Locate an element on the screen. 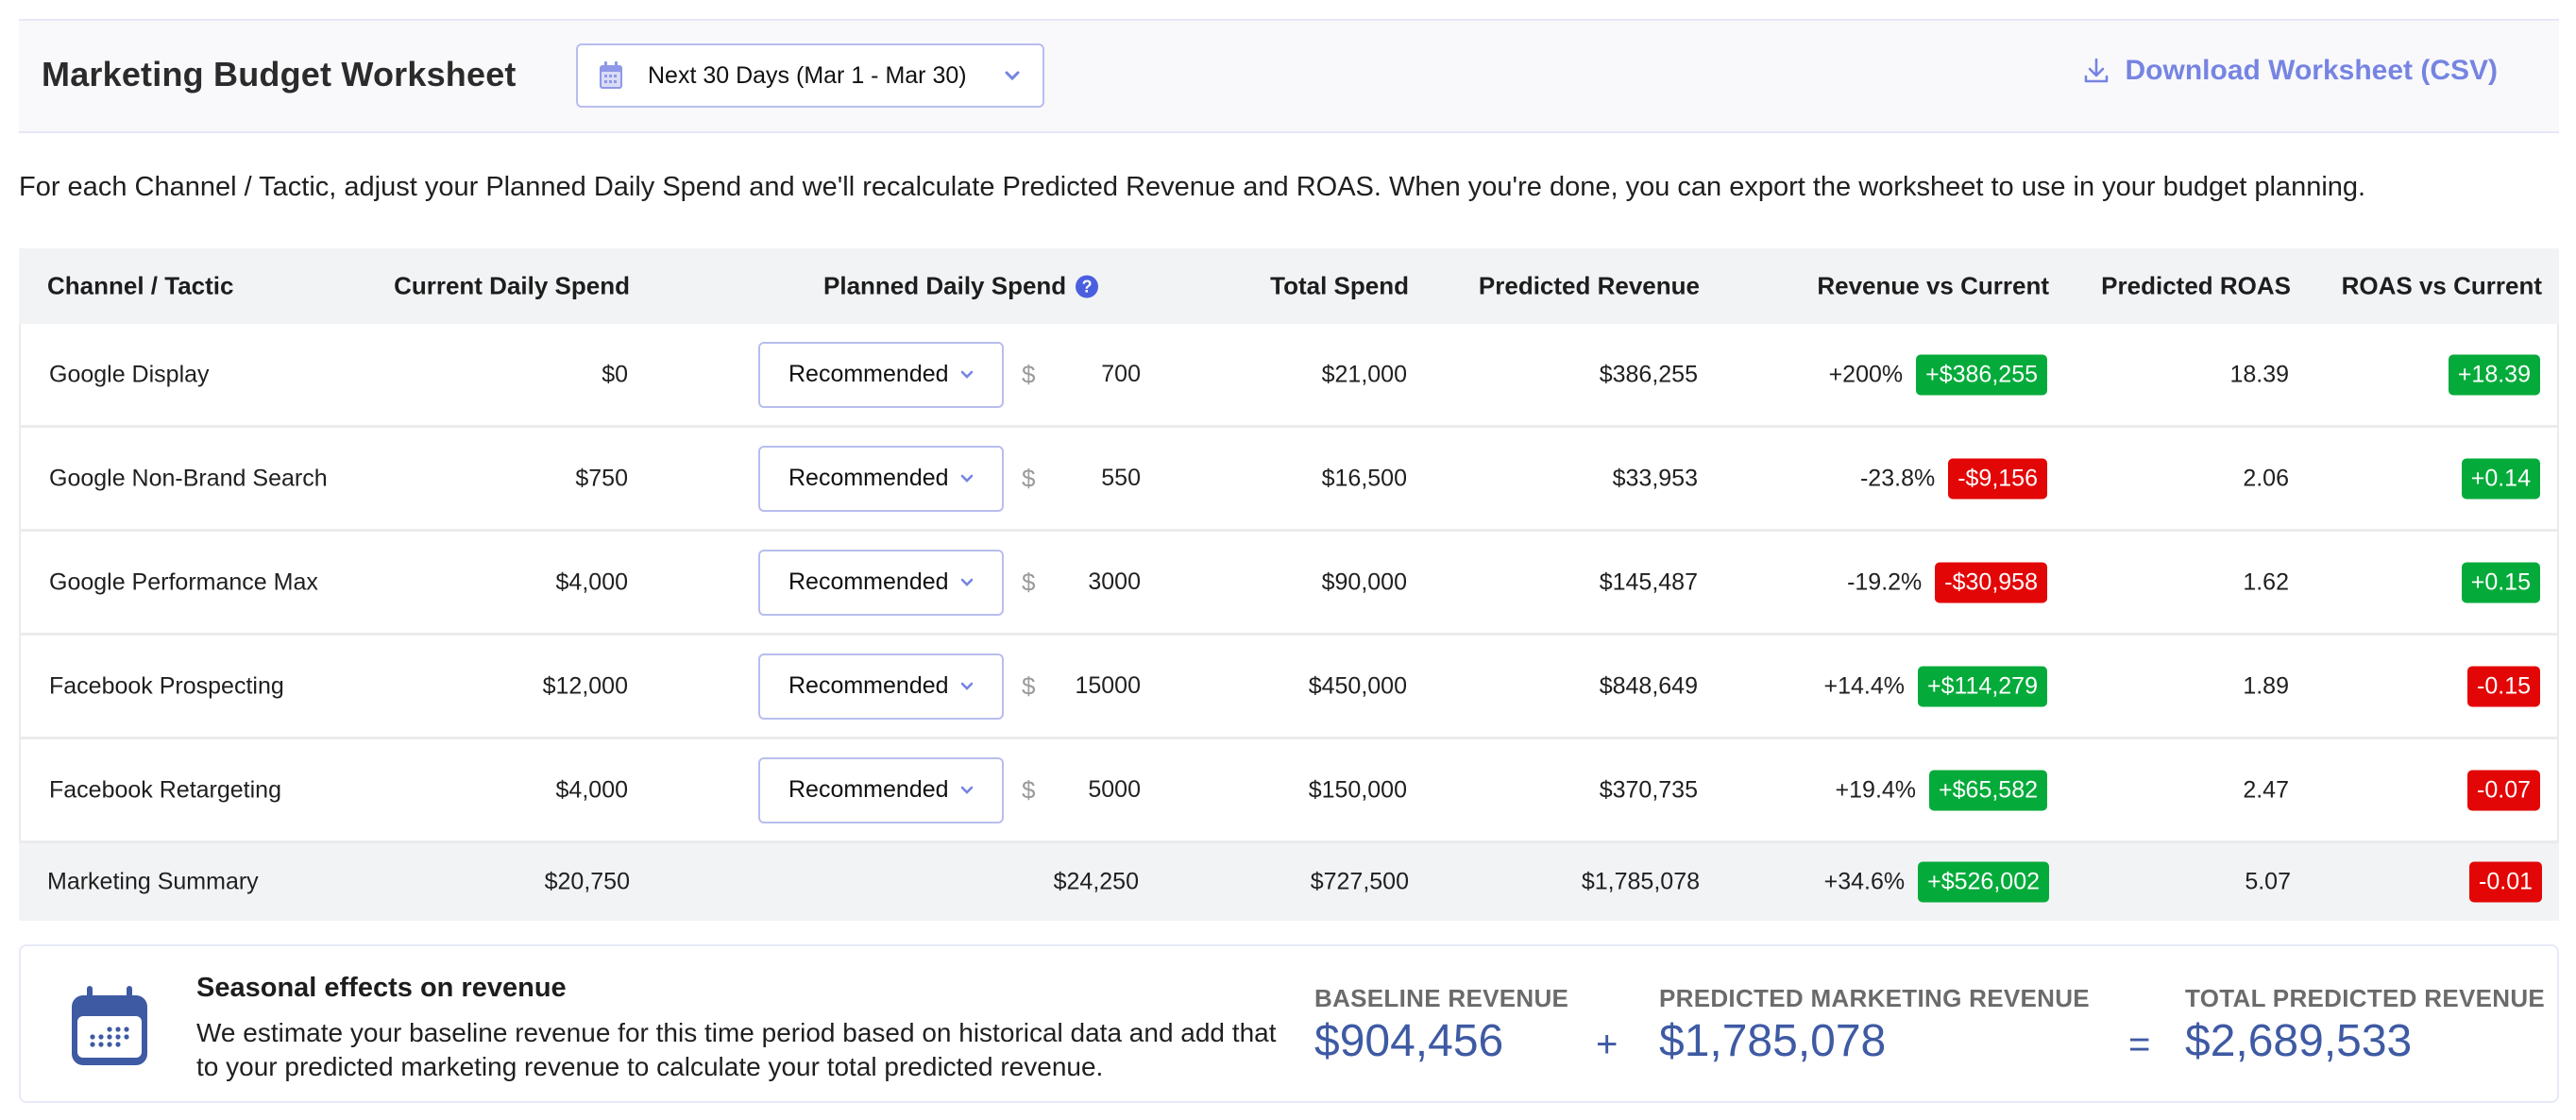 The image size is (2576, 1120). total-spend: $21,000 is located at coordinates (1364, 374).